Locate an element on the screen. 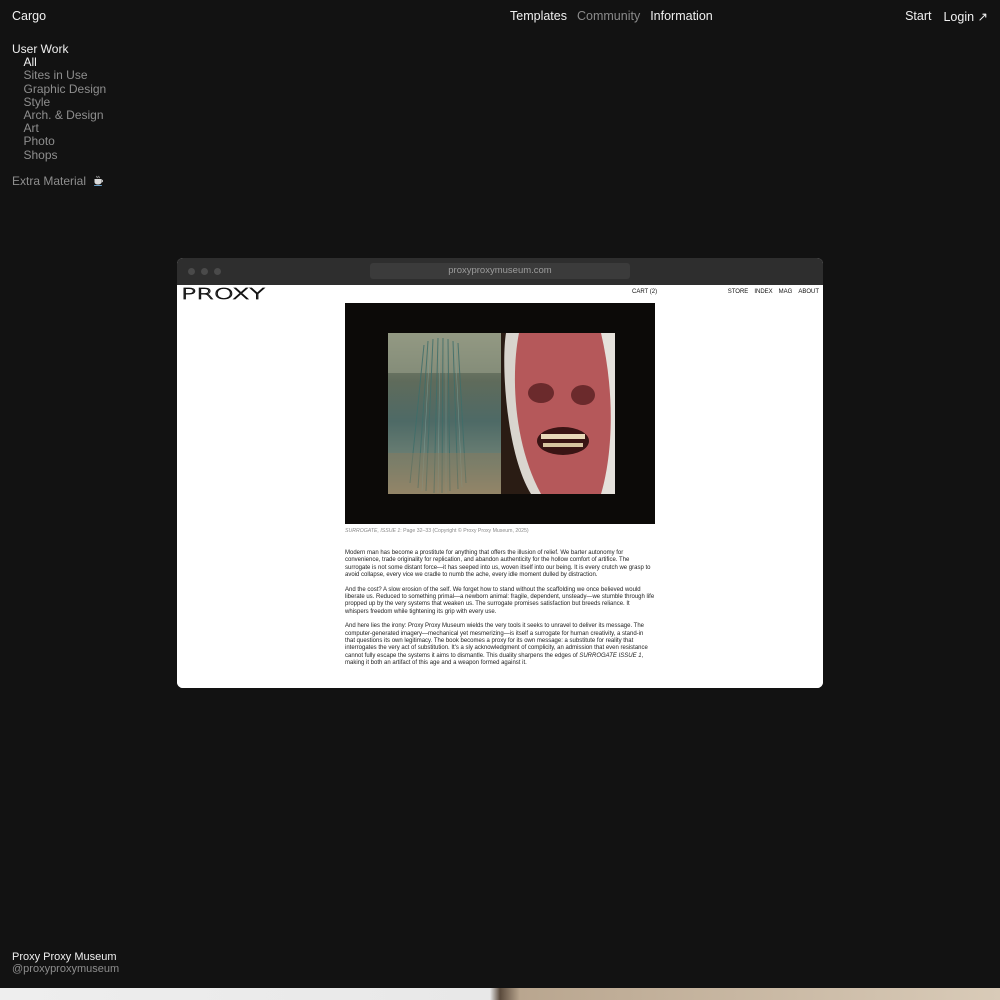 This screenshot has height=1000, width=1000. proxy-logo: PROXY is located at coordinates (223, 294).